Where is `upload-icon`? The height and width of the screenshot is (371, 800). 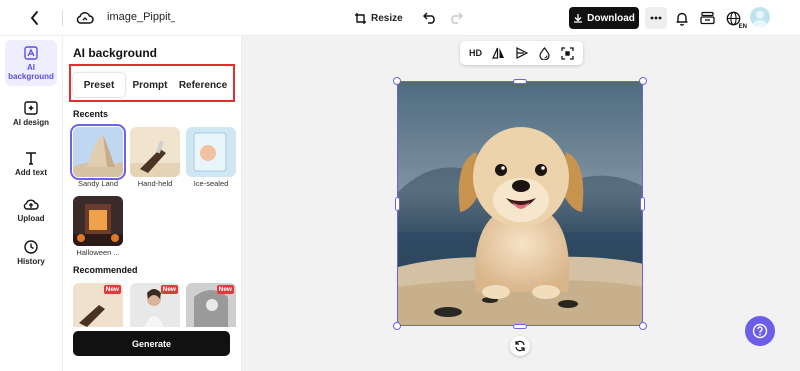 upload-icon is located at coordinates (31, 204).